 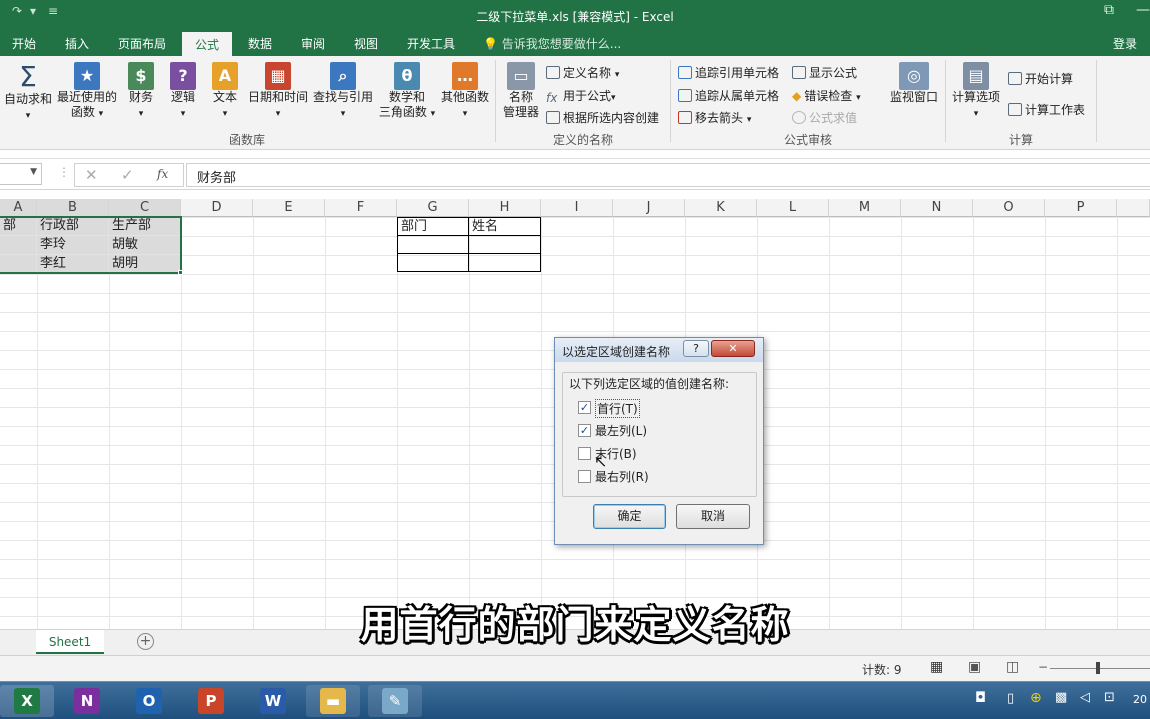 What do you see at coordinates (1125, 43) in the screenshot?
I see `sign-in-link: 登录` at bounding box center [1125, 43].